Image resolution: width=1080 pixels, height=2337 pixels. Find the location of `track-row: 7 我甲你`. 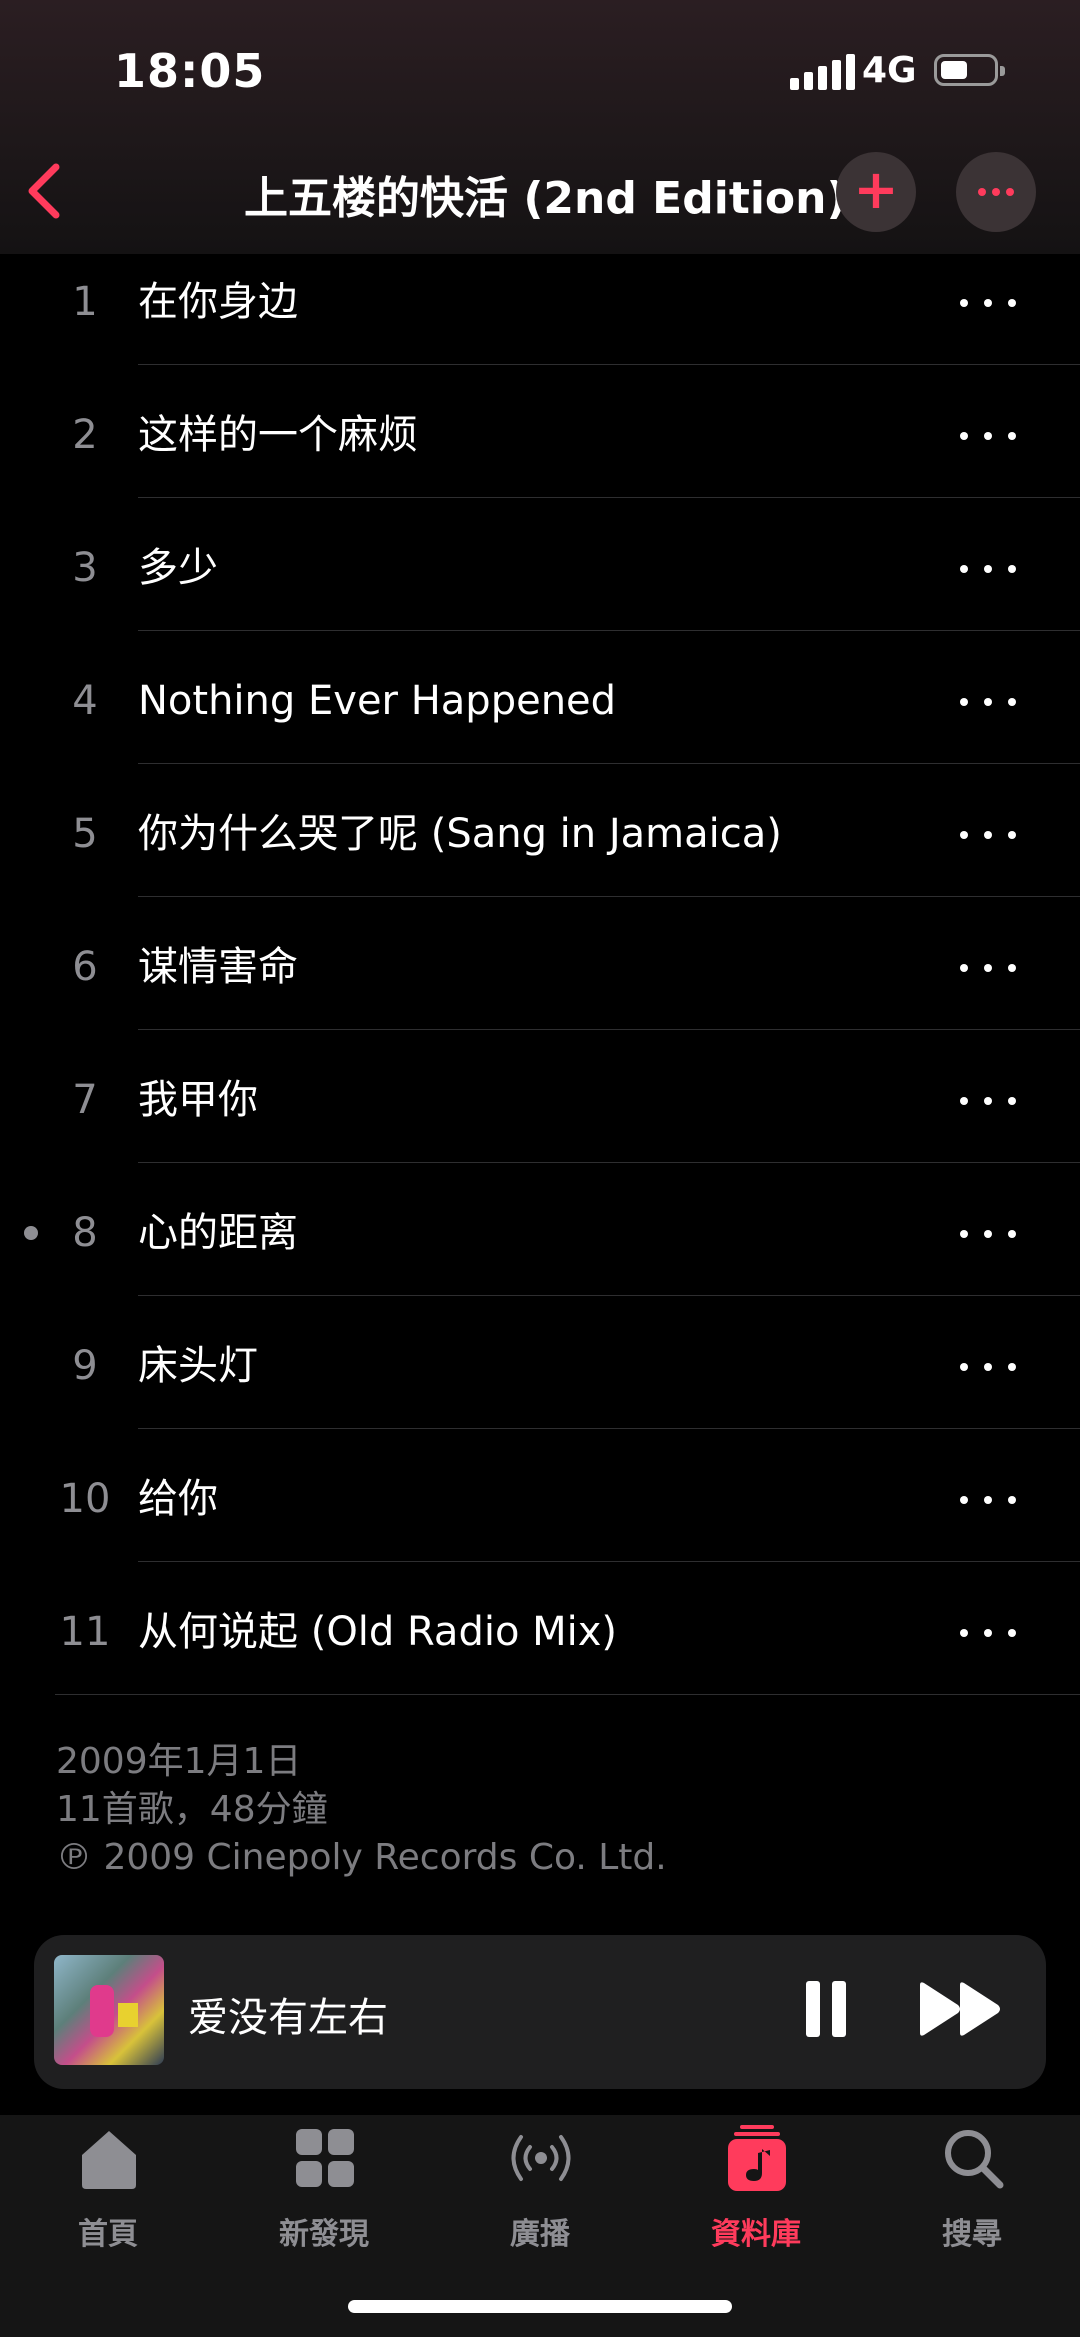

track-row: 7 我甲你 is located at coordinates (540, 1118).